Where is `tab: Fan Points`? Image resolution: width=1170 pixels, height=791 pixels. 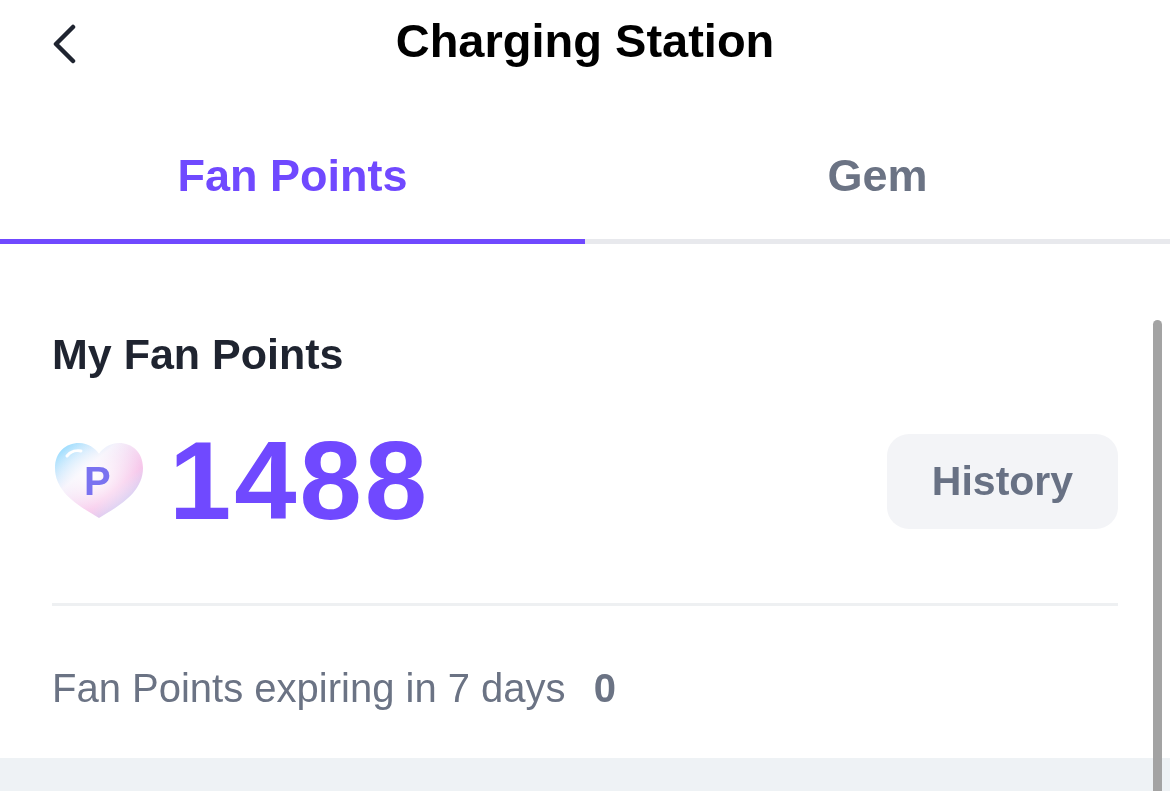 tab: Fan Points is located at coordinates (292, 165).